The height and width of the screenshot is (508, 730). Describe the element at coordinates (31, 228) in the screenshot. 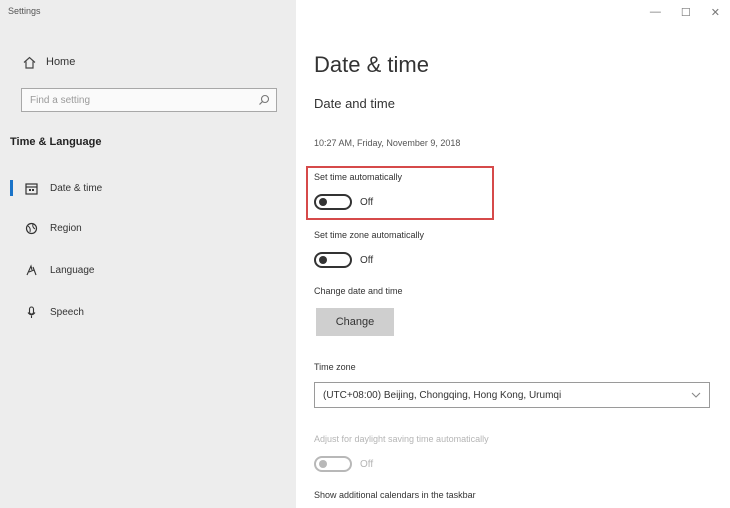

I see `globe-icon` at that location.